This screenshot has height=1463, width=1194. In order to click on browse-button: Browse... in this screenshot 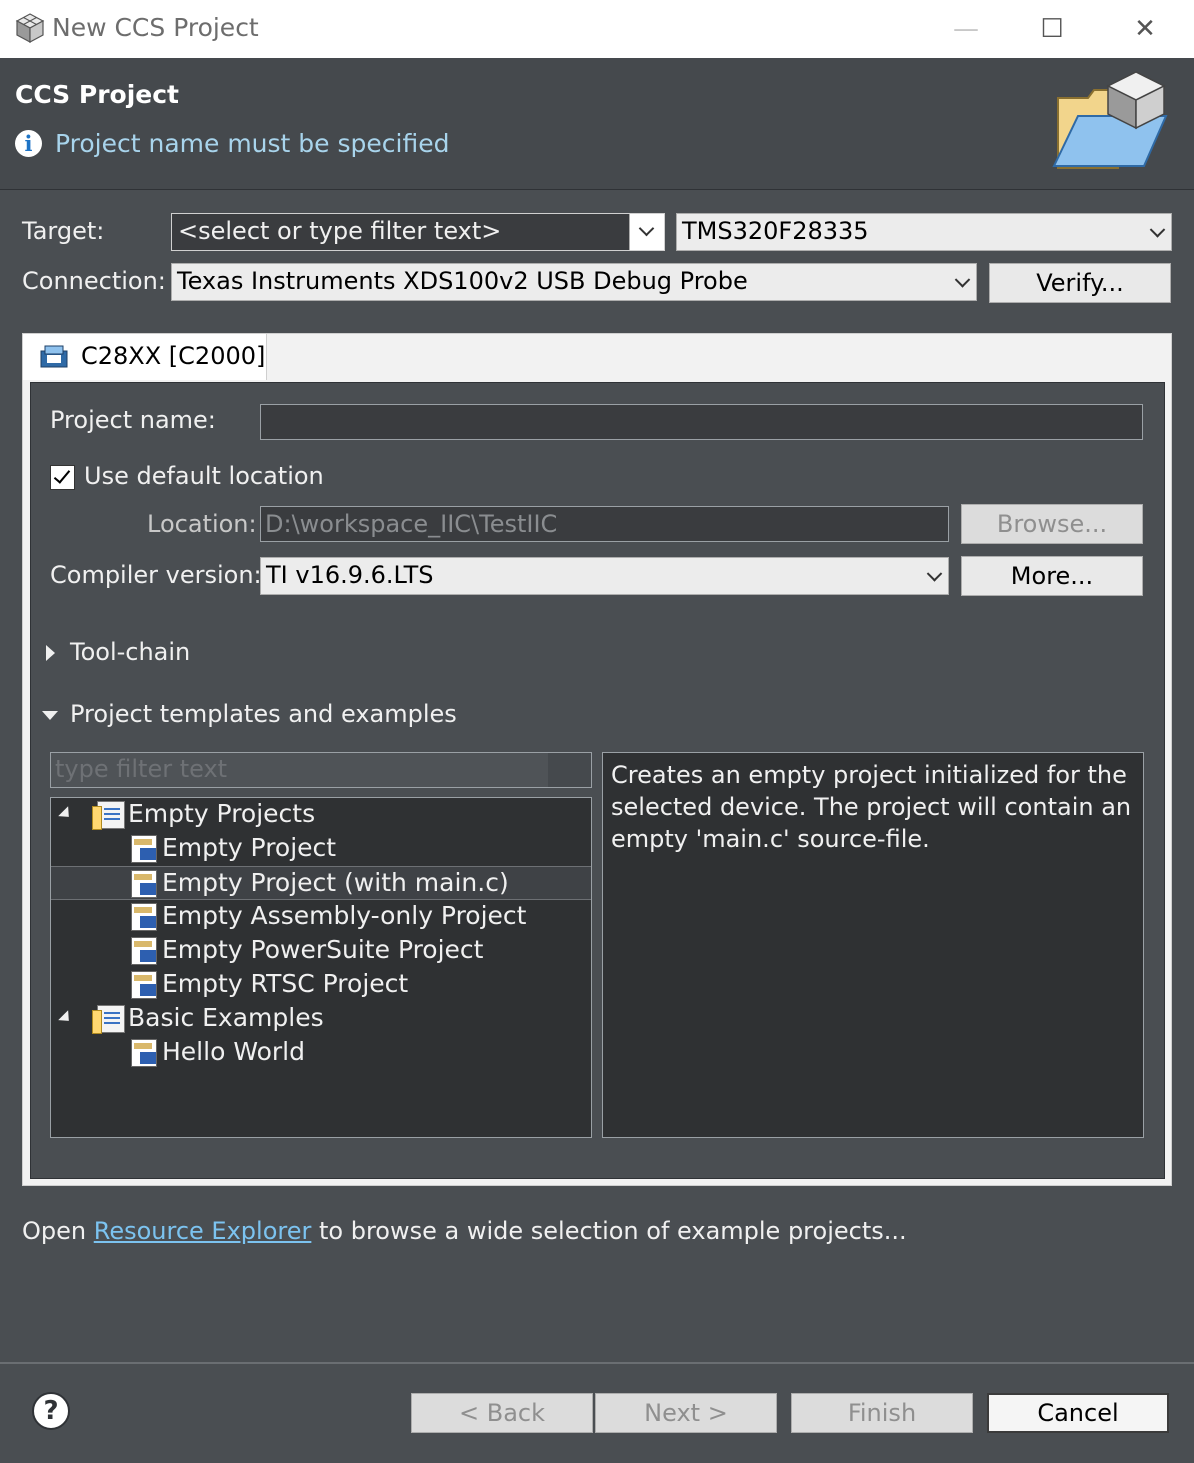, I will do `click(1052, 524)`.